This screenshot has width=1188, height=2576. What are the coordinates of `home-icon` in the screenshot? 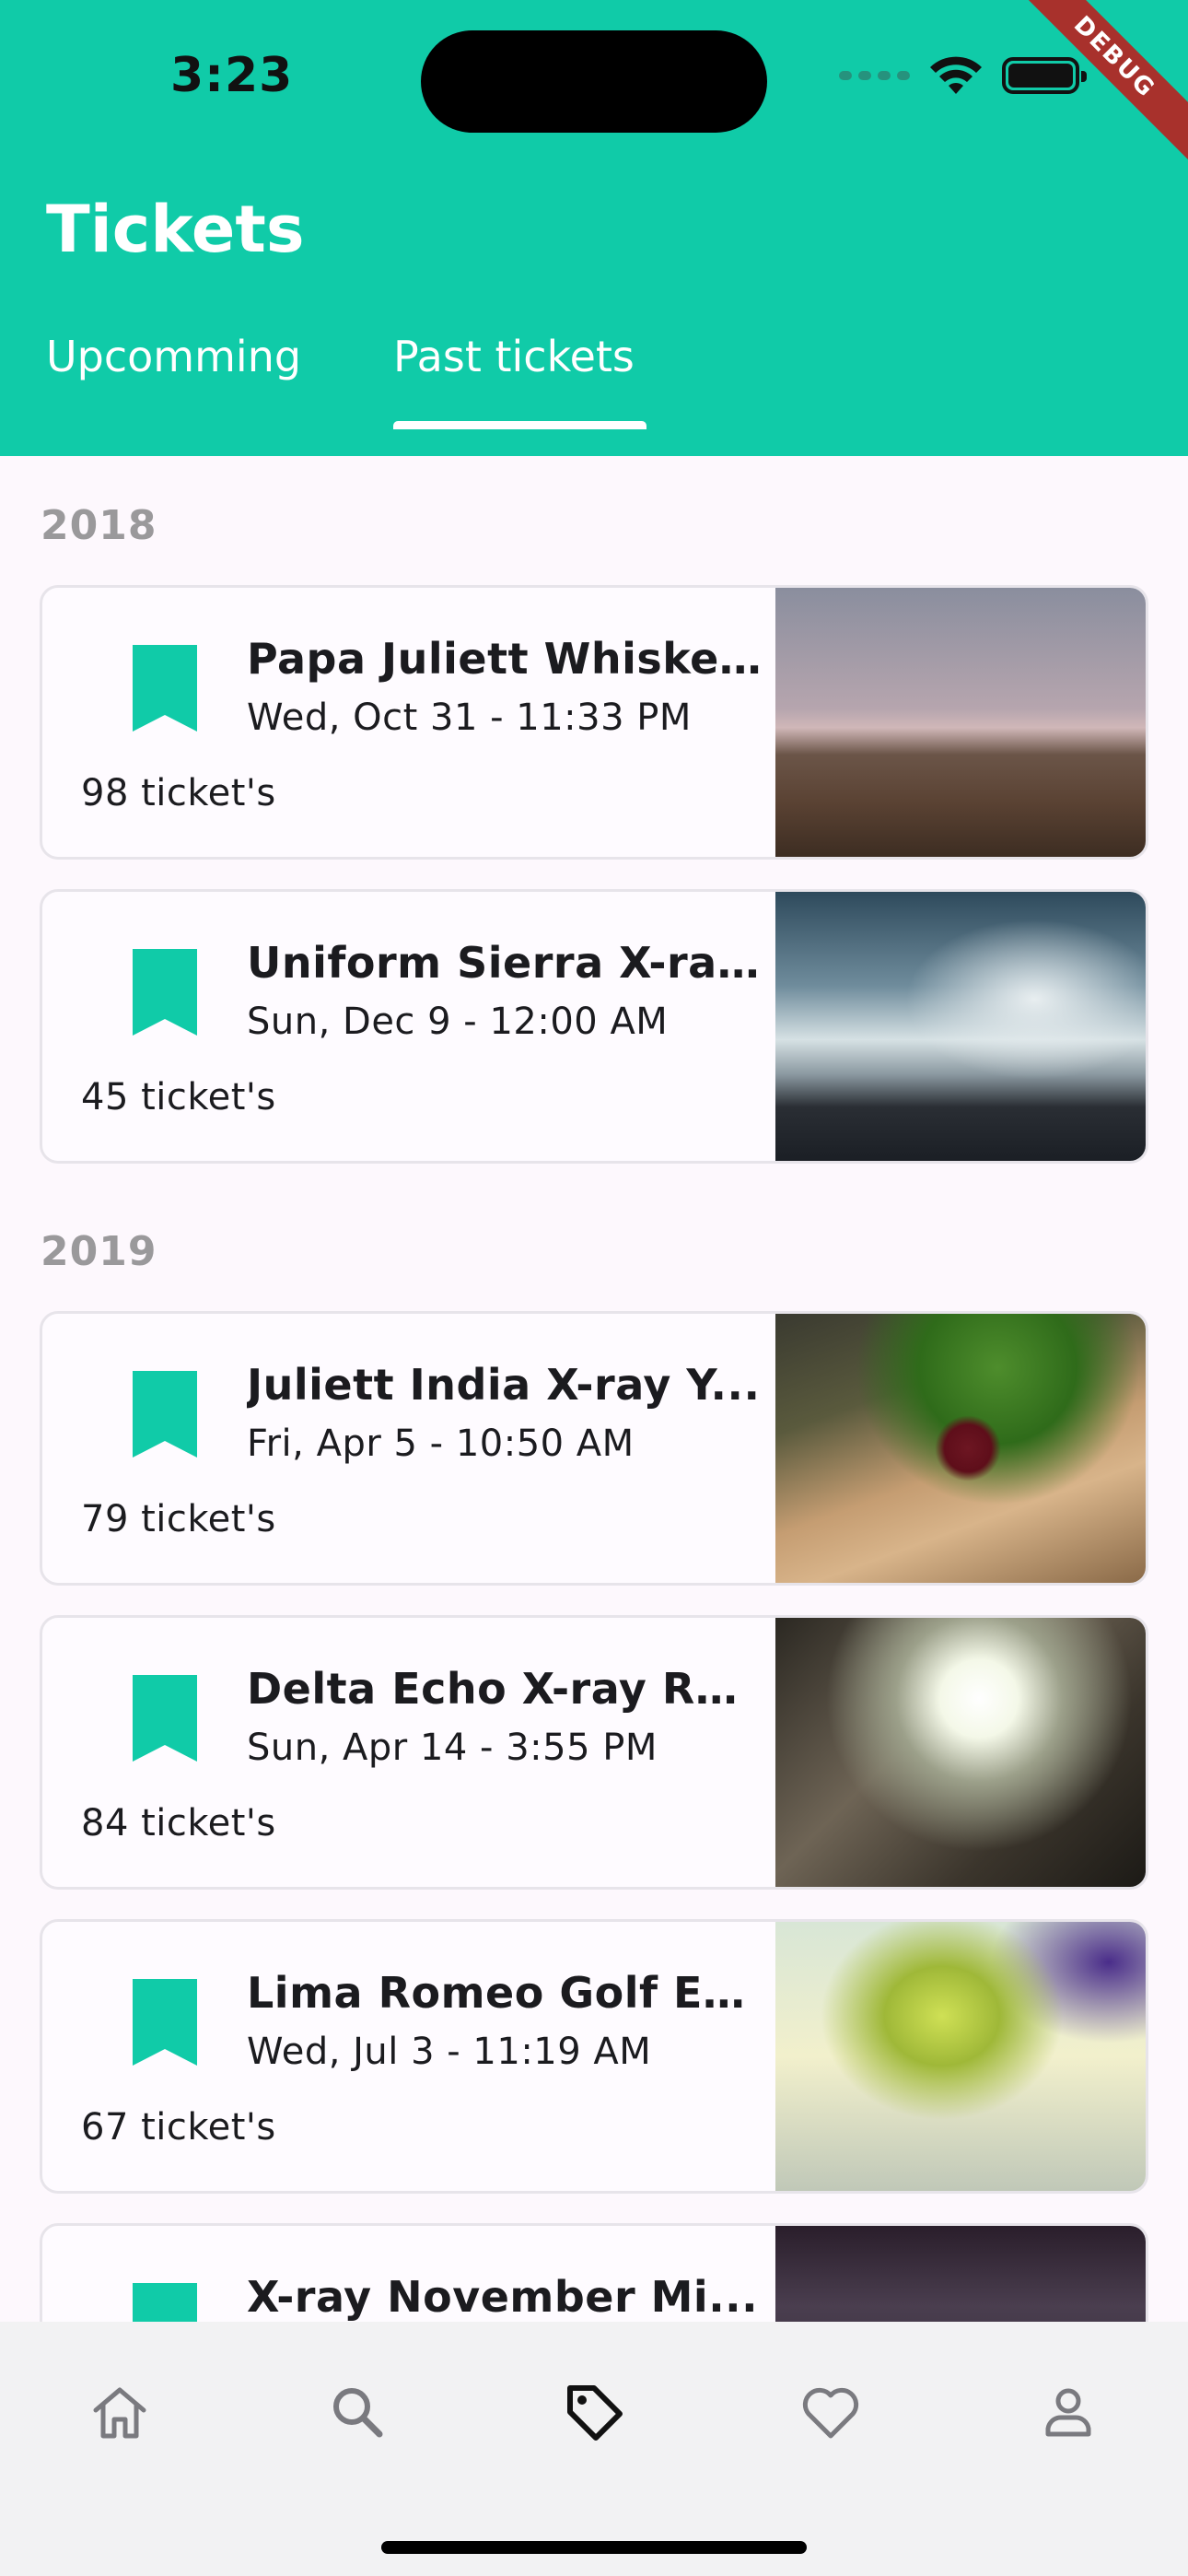 It's located at (119, 2413).